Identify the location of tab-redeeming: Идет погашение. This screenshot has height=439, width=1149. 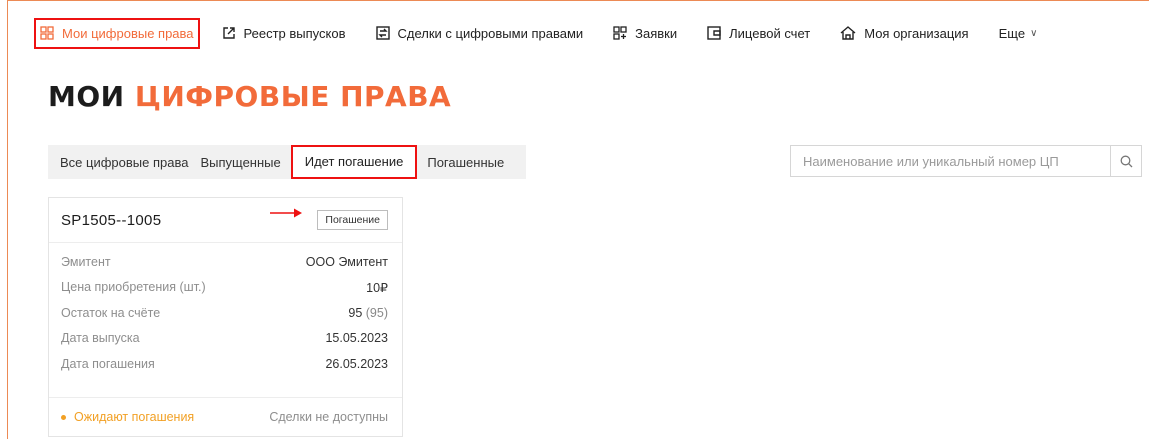
(354, 162).